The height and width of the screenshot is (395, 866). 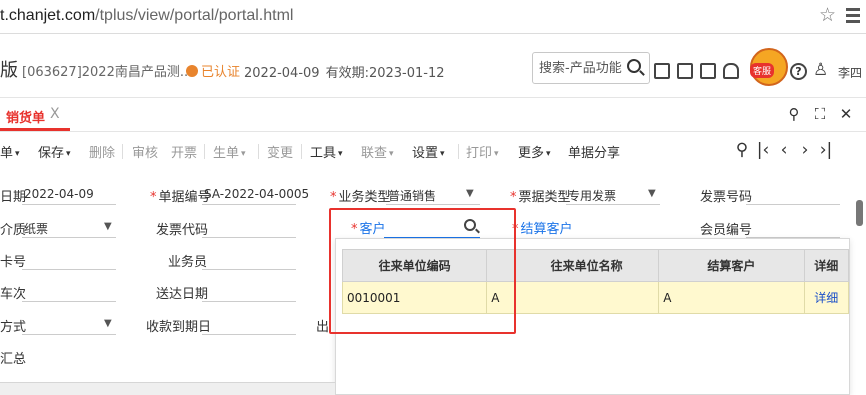 What do you see at coordinates (192, 71) in the screenshot?
I see `cert-icon` at bounding box center [192, 71].